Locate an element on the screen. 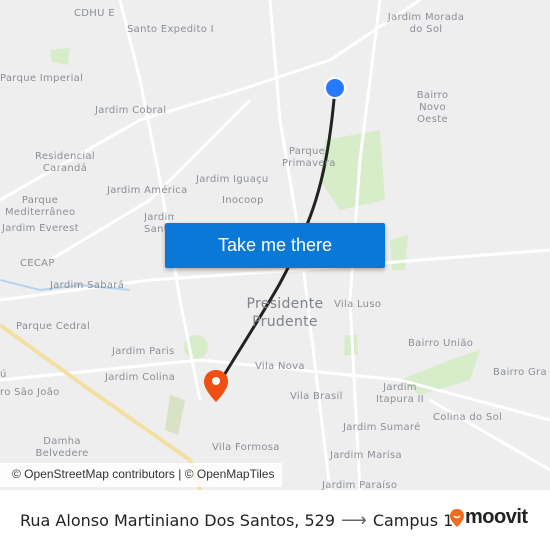 The image size is (550, 550). map-label: Parque Primavera is located at coordinates (309, 157).